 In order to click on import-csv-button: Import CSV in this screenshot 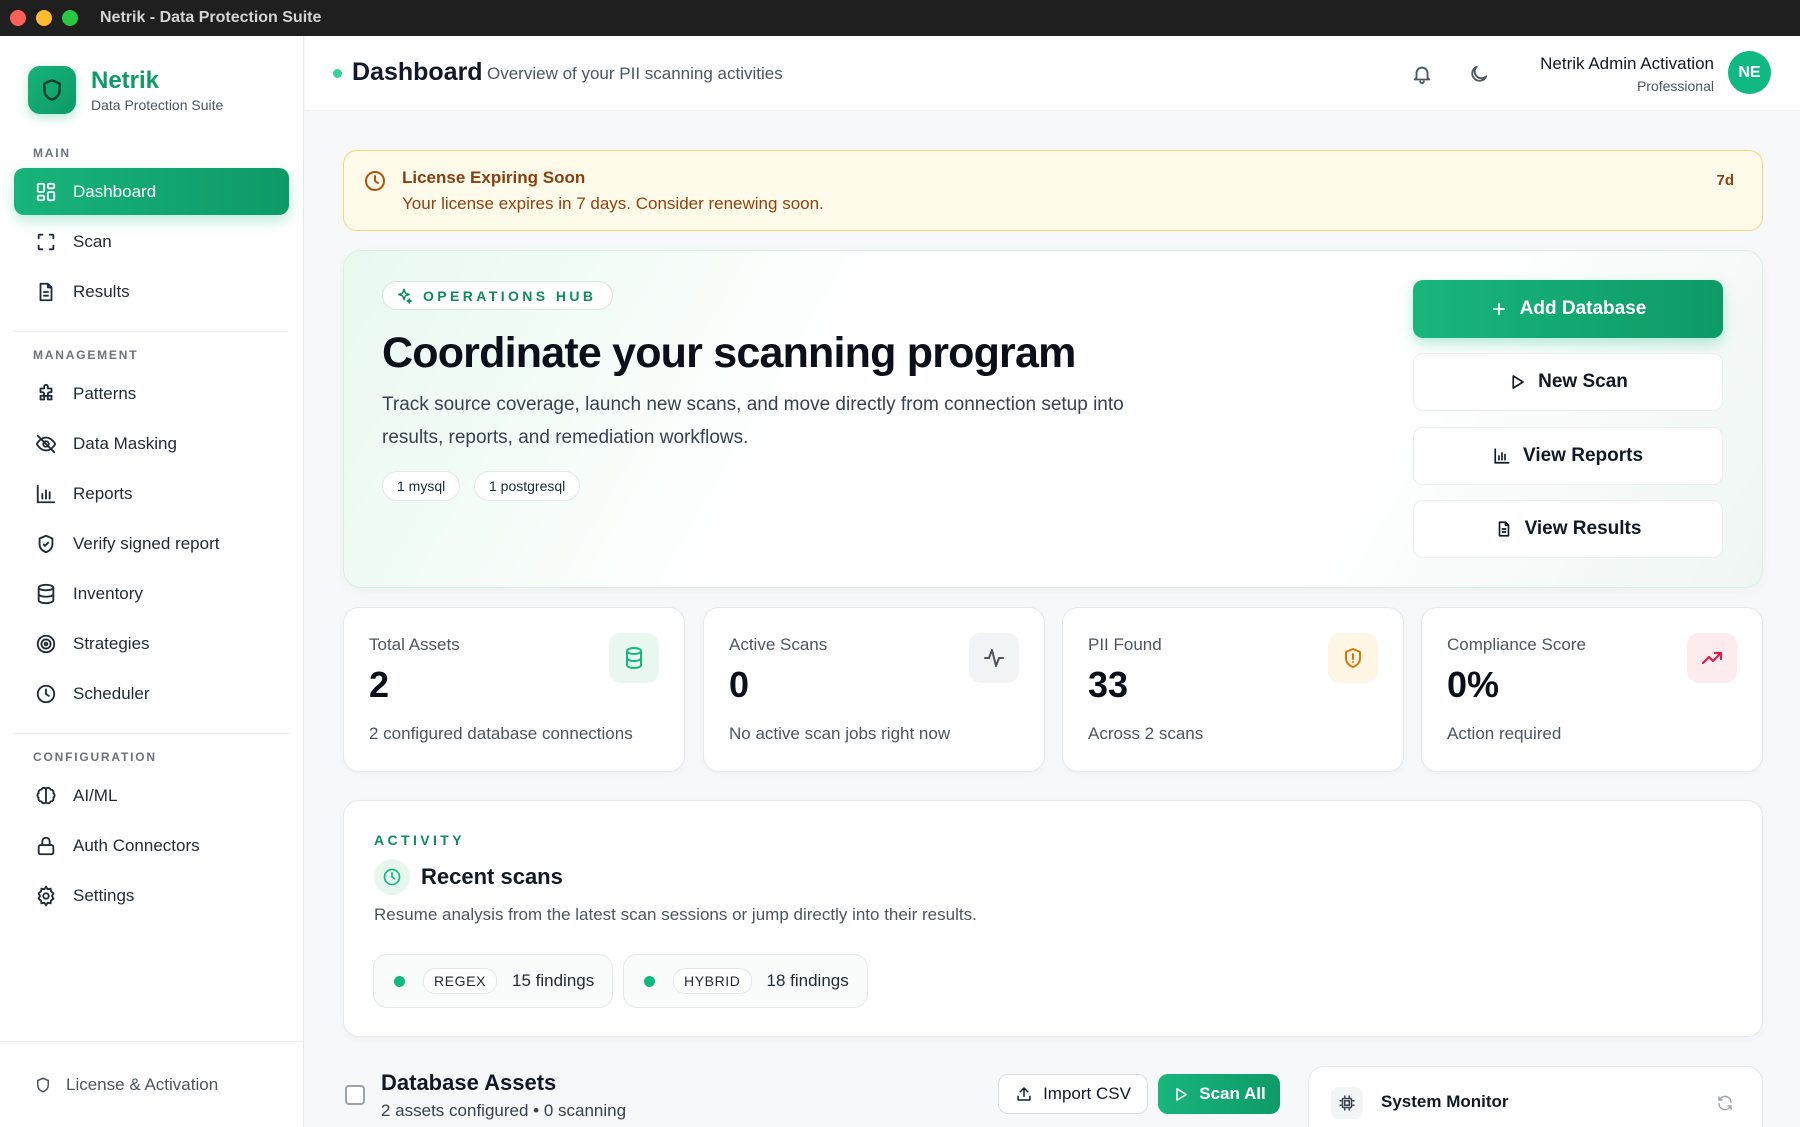, I will do `click(1073, 1094)`.